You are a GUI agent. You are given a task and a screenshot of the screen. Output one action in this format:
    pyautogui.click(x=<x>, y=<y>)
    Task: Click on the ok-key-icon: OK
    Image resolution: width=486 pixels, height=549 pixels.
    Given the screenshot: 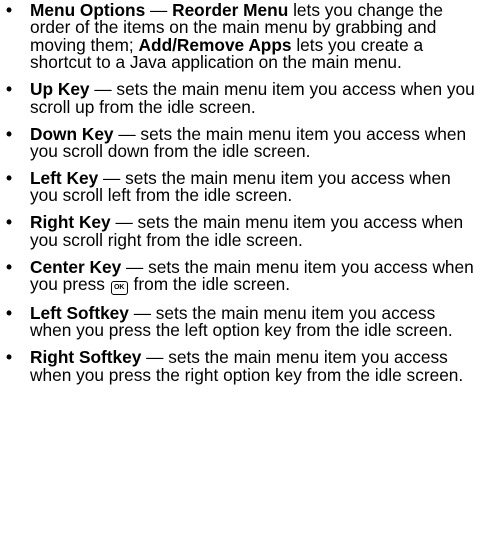 What is the action you would take?
    pyautogui.click(x=119, y=288)
    